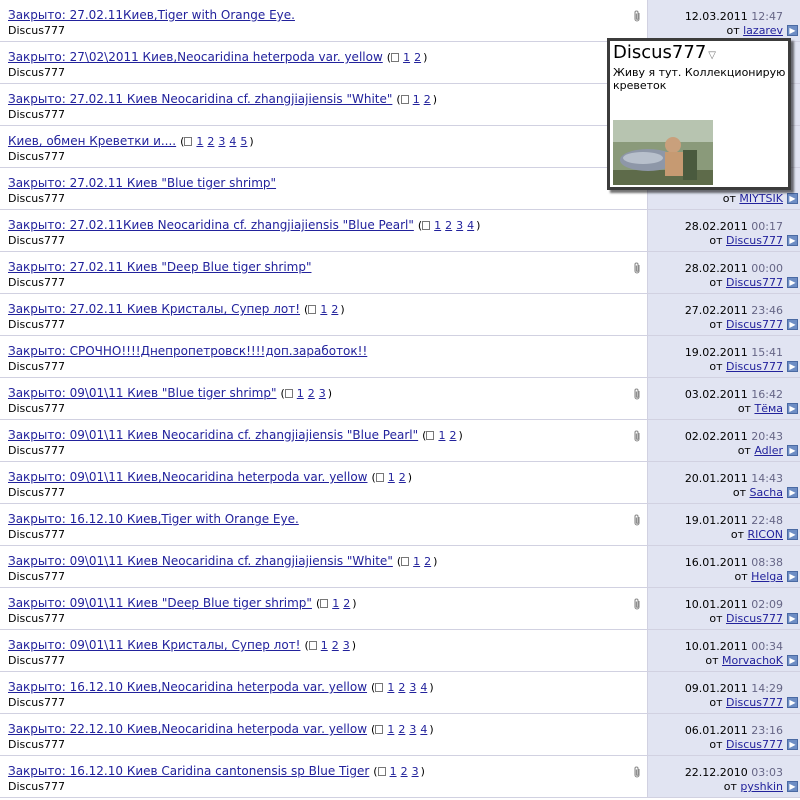 This screenshot has height=800, width=800. What do you see at coordinates (767, 576) in the screenshot?
I see `last-poster-link: Helga` at bounding box center [767, 576].